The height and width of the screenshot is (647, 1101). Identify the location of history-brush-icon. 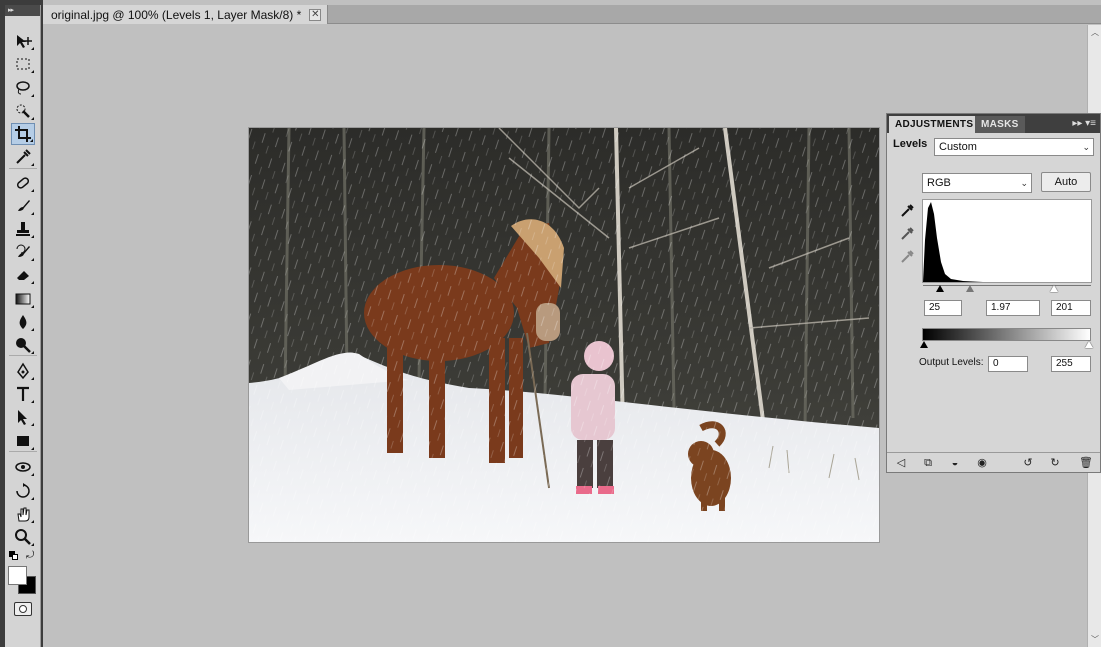
(23, 252).